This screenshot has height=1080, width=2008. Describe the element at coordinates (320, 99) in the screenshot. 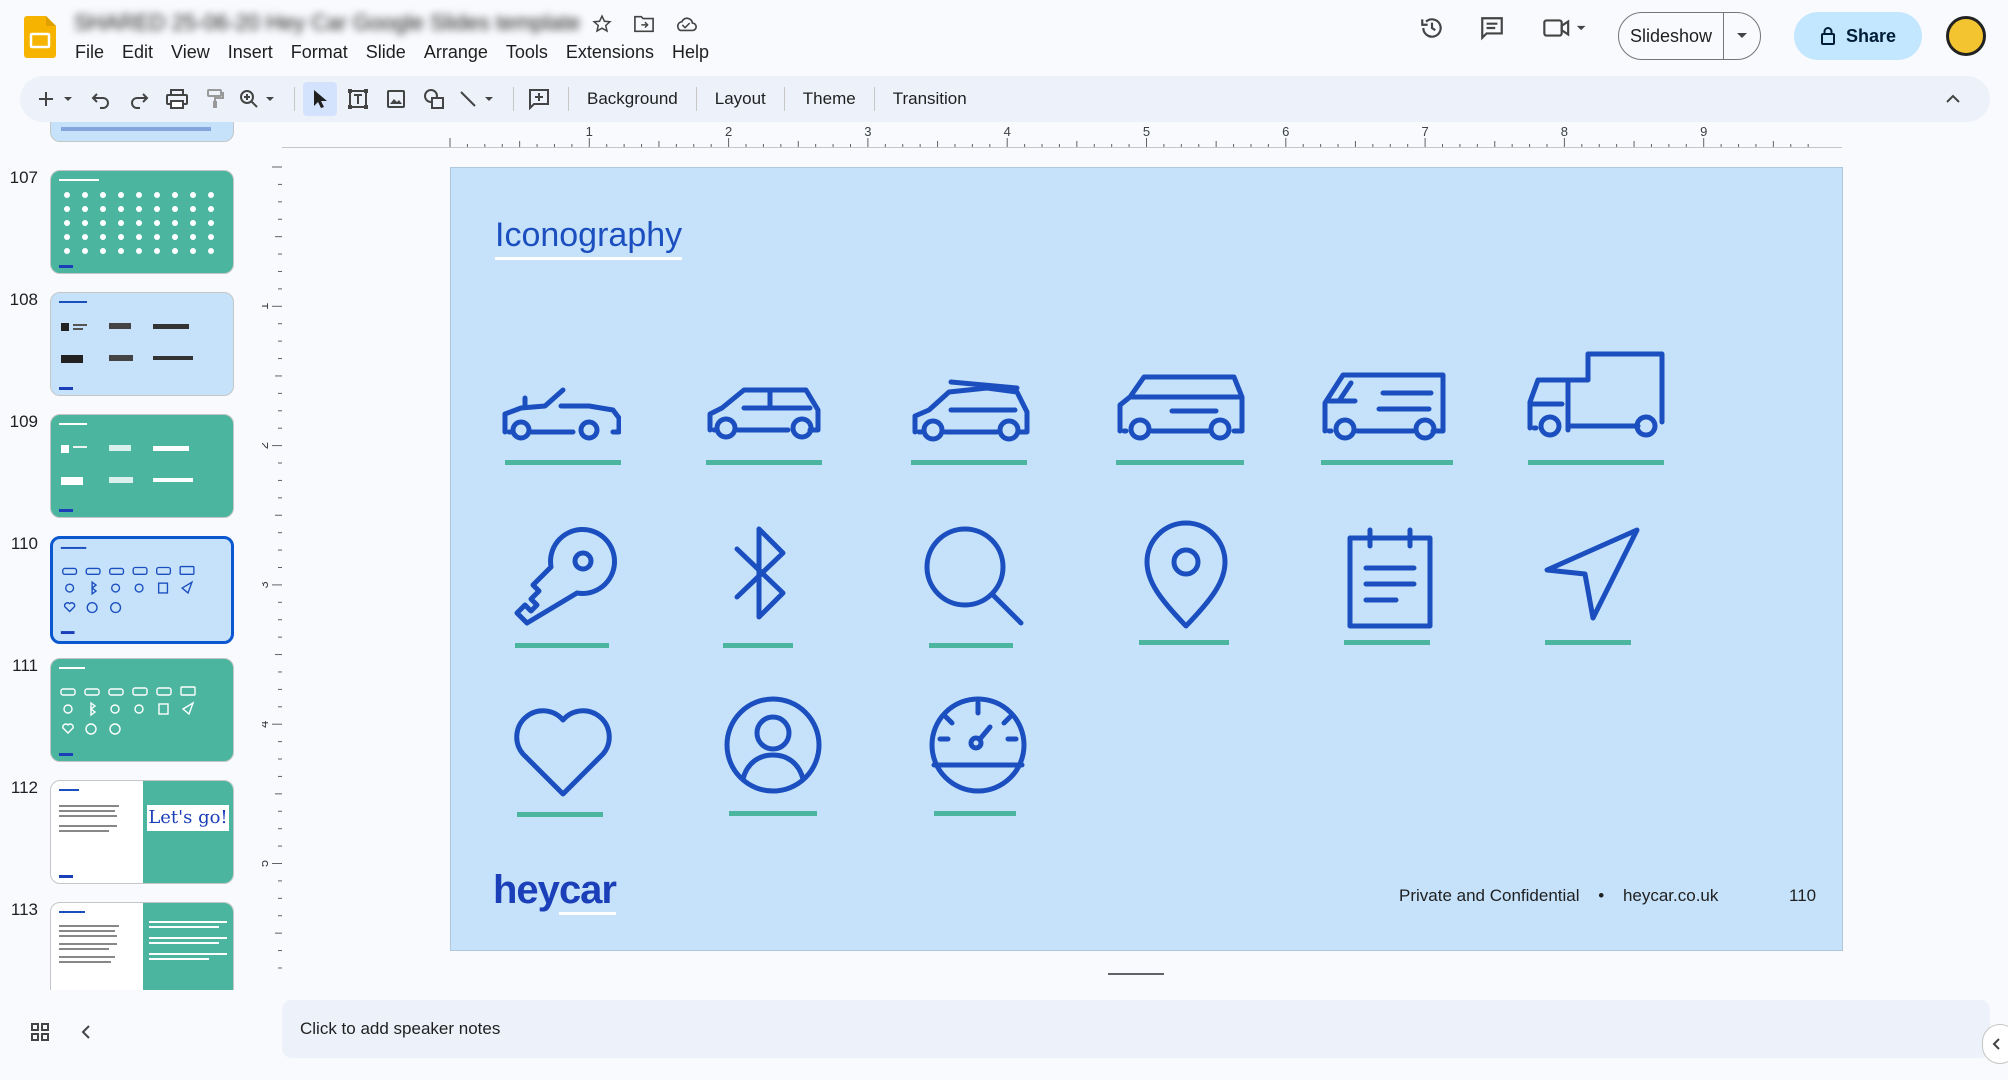

I see `select-cursor-icon` at that location.